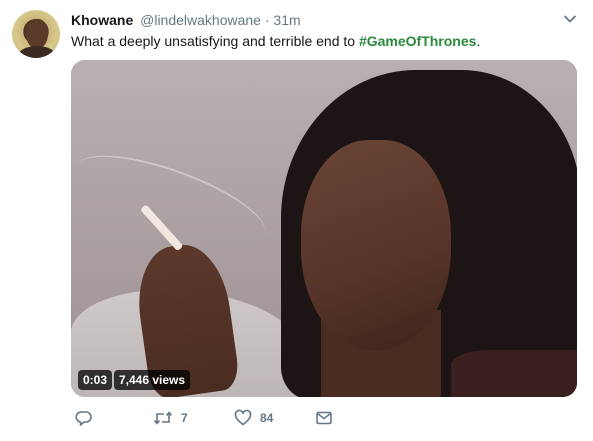  I want to click on video-face, so click(376, 245).